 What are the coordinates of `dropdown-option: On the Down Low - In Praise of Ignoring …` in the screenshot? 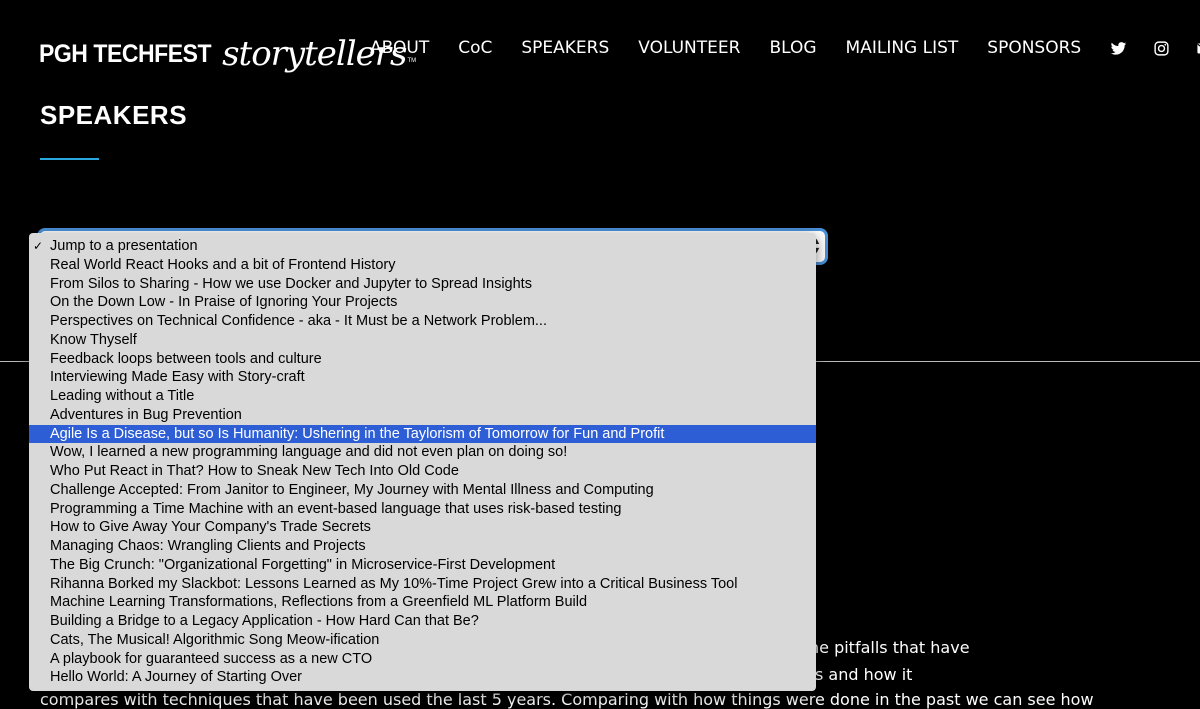 It's located at (422, 302).